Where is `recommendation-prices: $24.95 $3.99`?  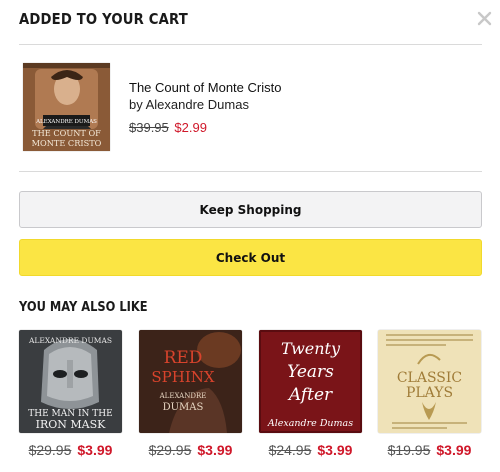 recommendation-prices: $24.95 $3.99 is located at coordinates (310, 450).